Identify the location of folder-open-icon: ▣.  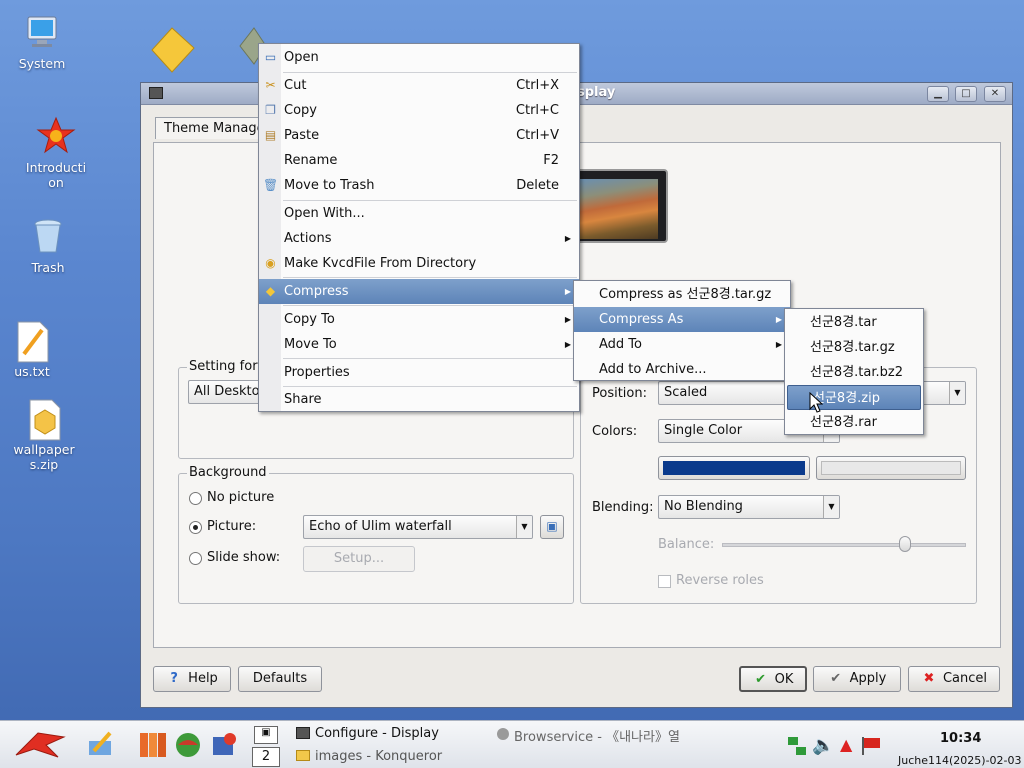
(552, 526).